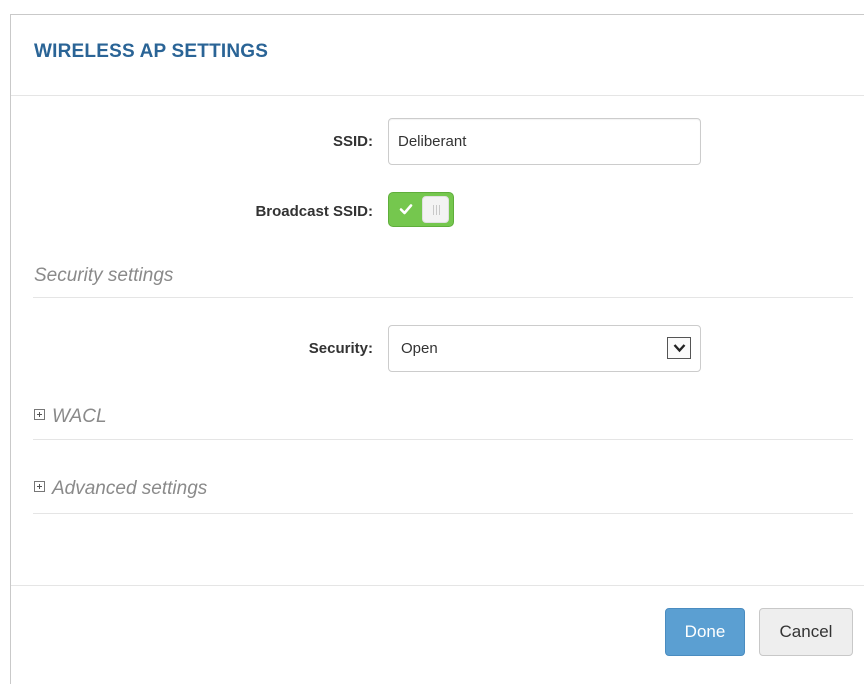  Describe the element at coordinates (352, 141) in the screenshot. I see `ssid-label: SSID:` at that location.